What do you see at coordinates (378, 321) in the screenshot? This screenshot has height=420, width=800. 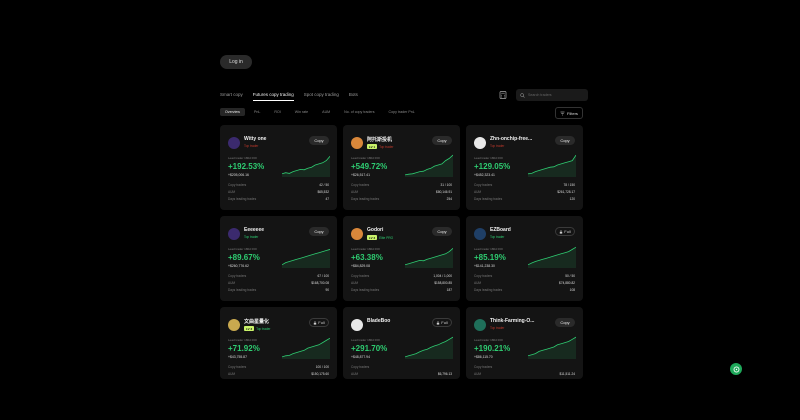 I see `trader-name: BladeBoo` at bounding box center [378, 321].